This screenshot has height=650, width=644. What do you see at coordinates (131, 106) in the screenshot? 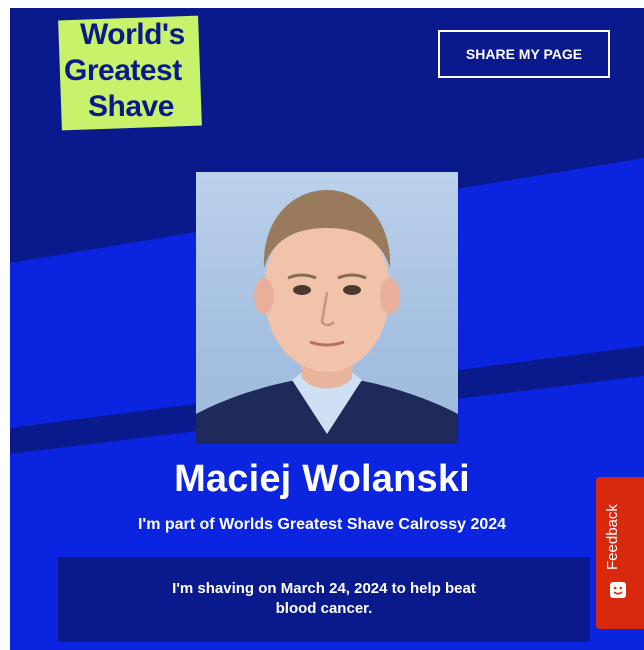
I see `logo-line-3: Shave` at bounding box center [131, 106].